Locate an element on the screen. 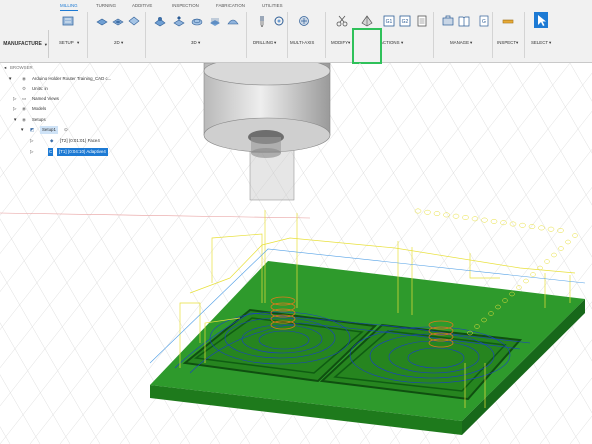  active-setup-icon: ⊙ is located at coordinates (66, 129).